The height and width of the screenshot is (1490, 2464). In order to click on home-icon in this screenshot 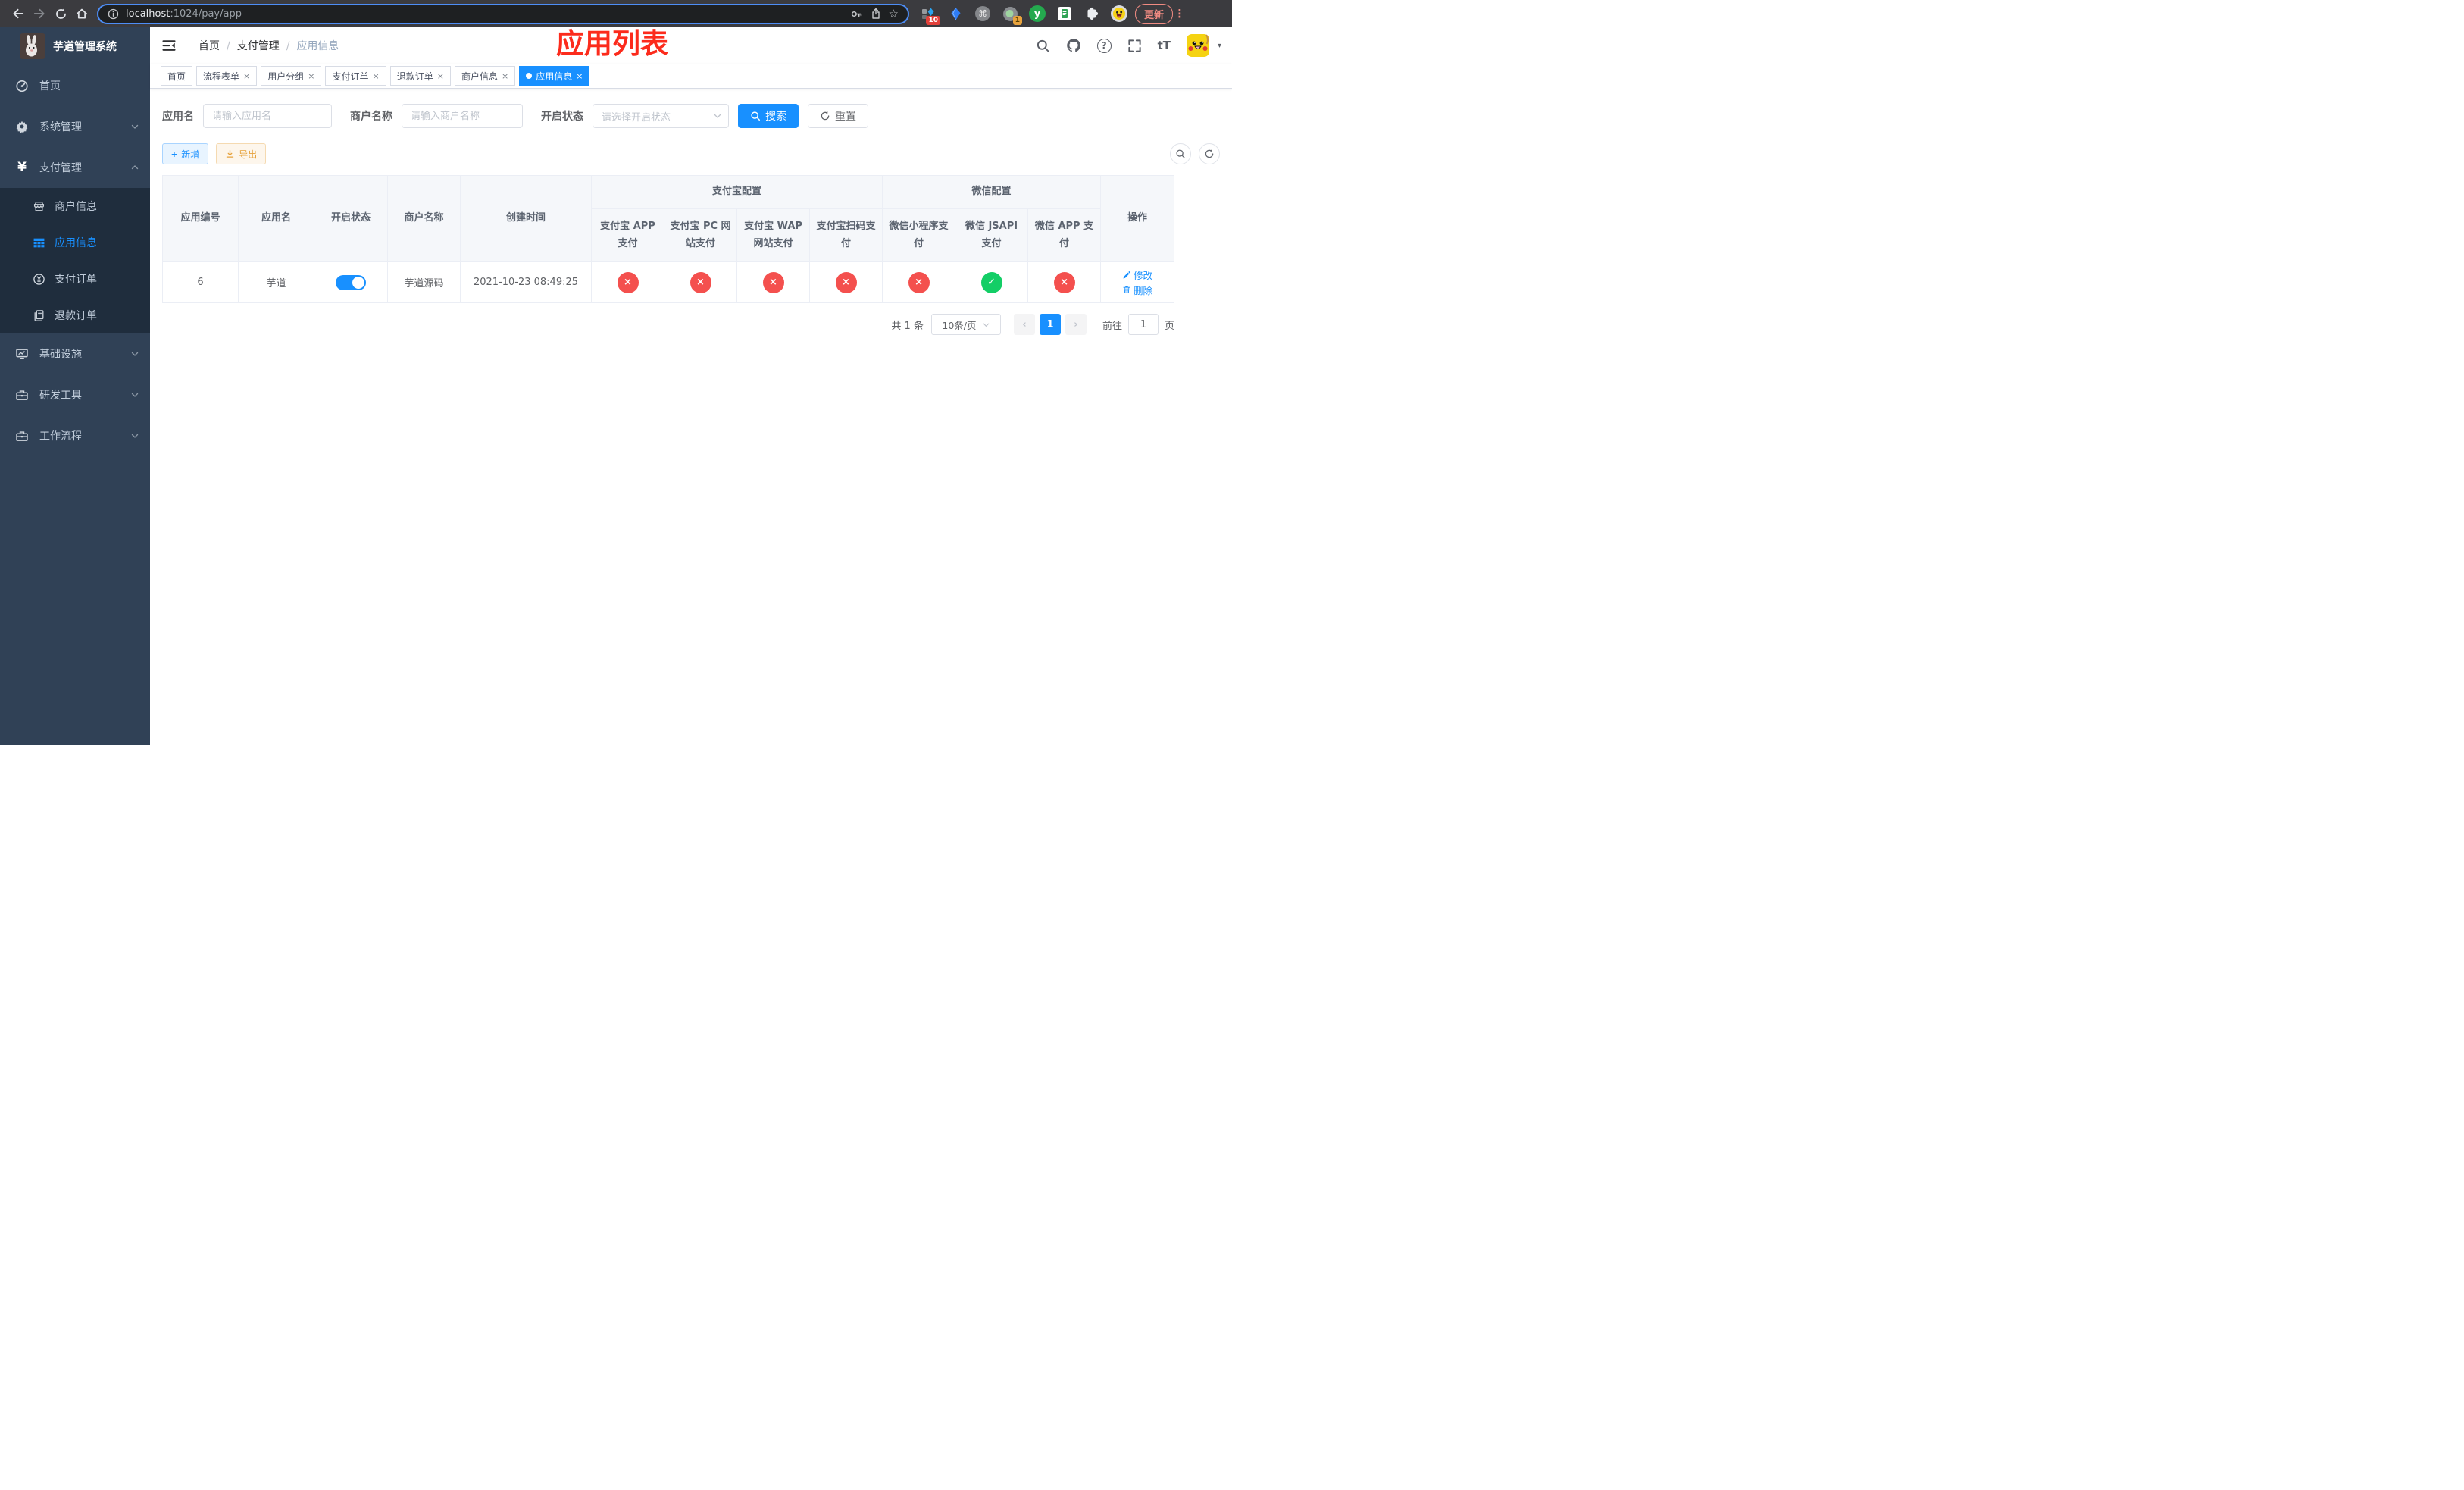, I will do `click(81, 14)`.